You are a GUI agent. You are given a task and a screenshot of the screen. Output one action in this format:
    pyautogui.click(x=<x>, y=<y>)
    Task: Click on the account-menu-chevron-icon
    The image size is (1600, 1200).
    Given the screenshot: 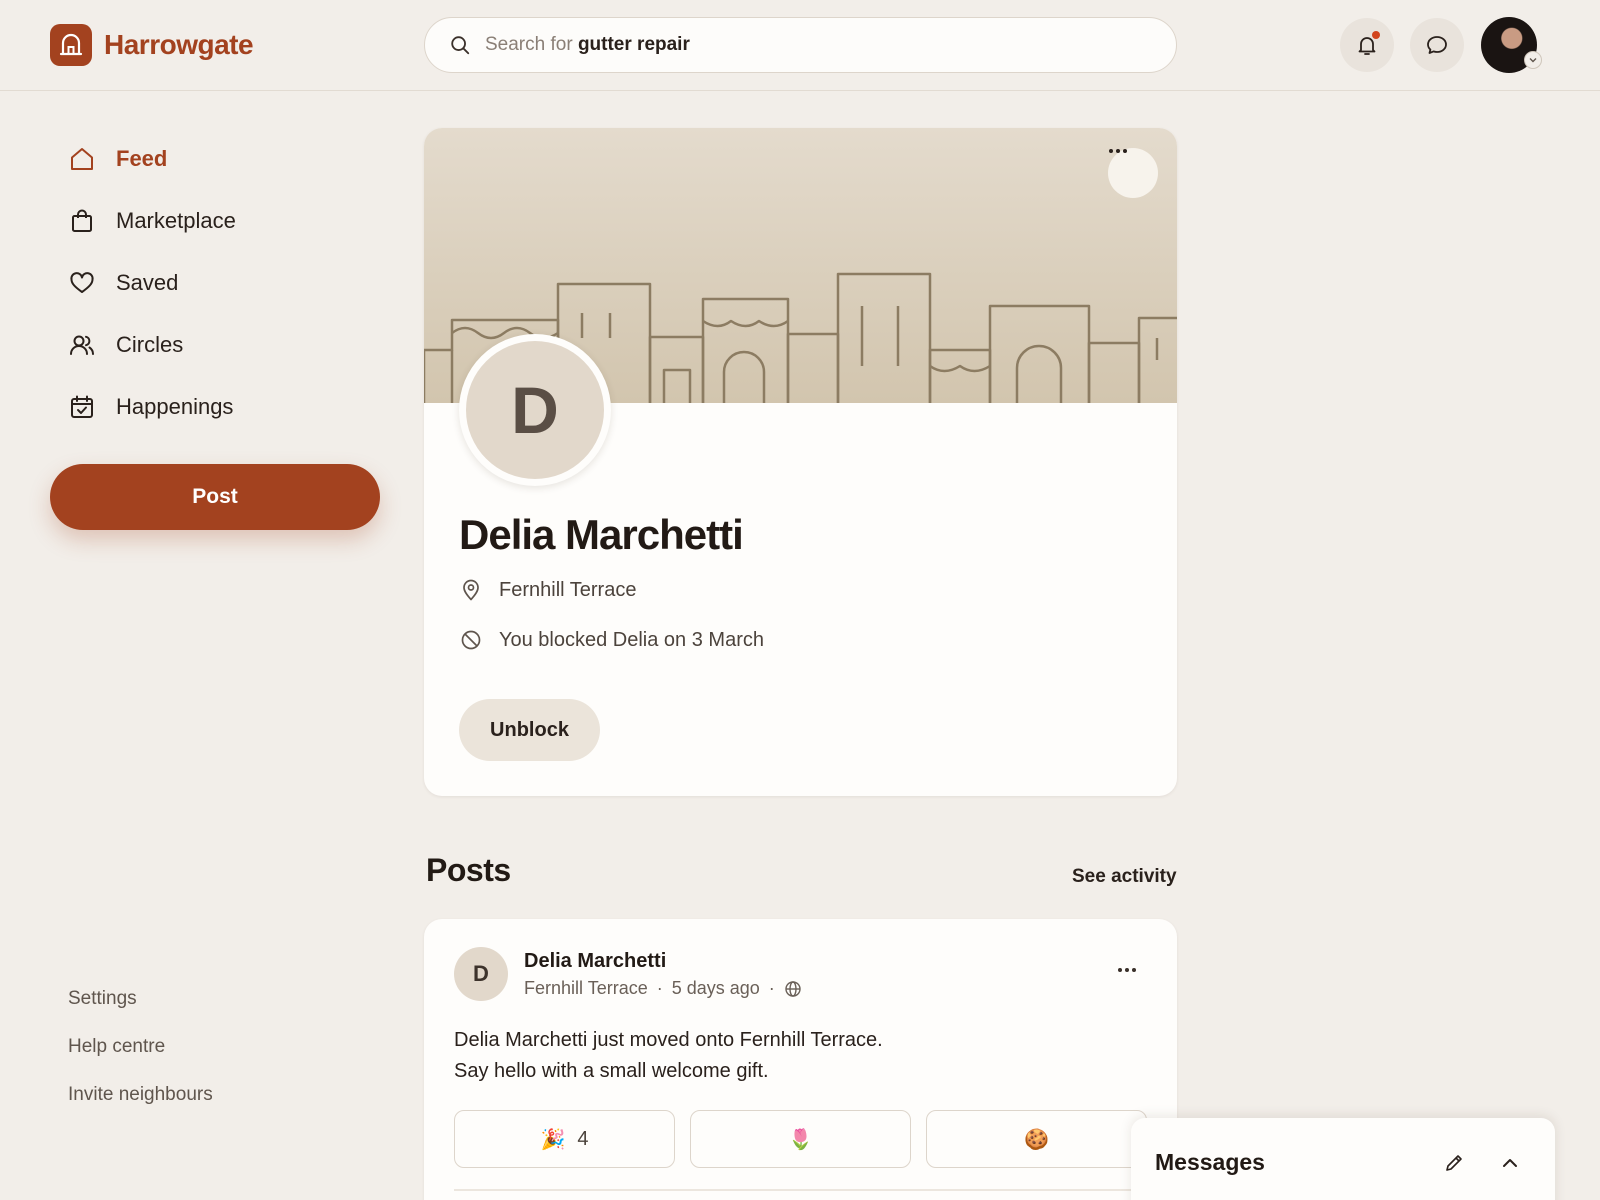 What is the action you would take?
    pyautogui.click(x=1533, y=60)
    